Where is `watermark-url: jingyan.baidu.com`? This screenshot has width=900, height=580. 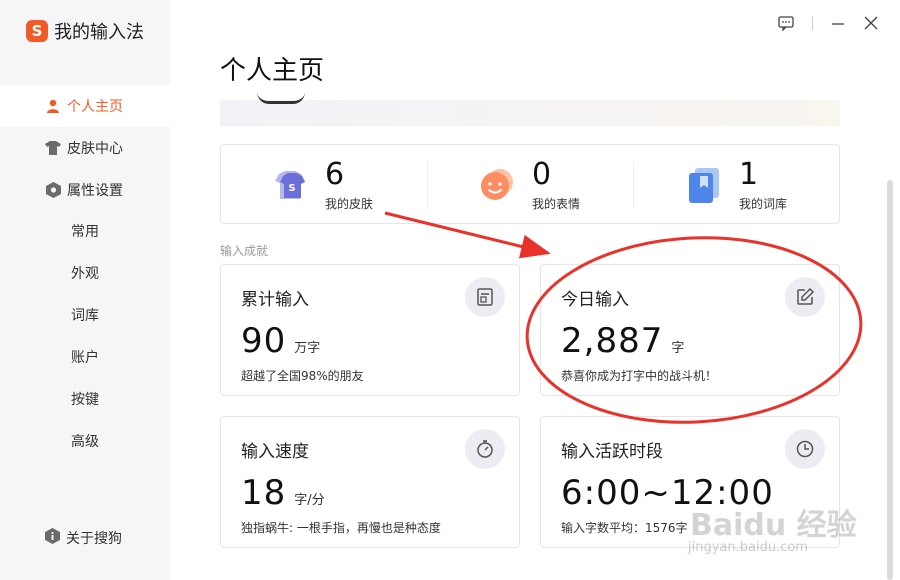 watermark-url: jingyan.baidu.com is located at coordinates (748, 547).